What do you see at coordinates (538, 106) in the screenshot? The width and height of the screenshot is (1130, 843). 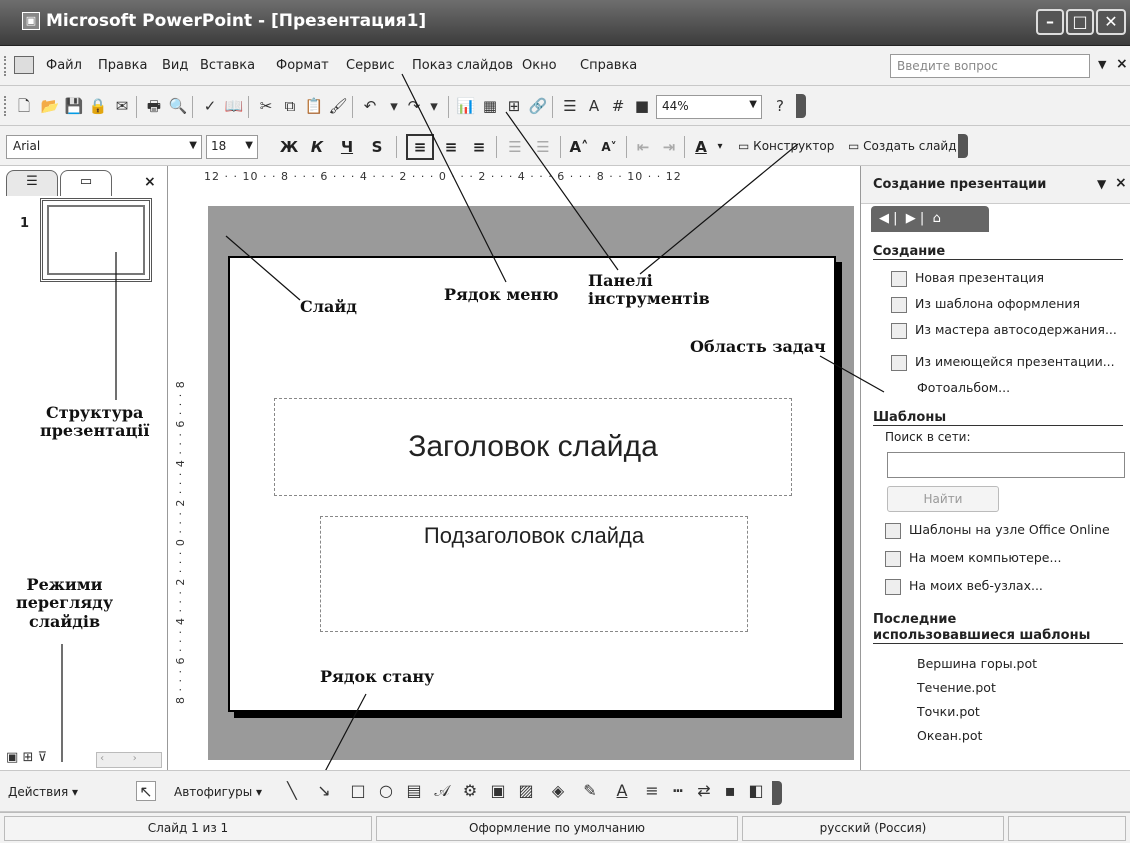 I see `insert-hyperlink-icon: 🔗` at bounding box center [538, 106].